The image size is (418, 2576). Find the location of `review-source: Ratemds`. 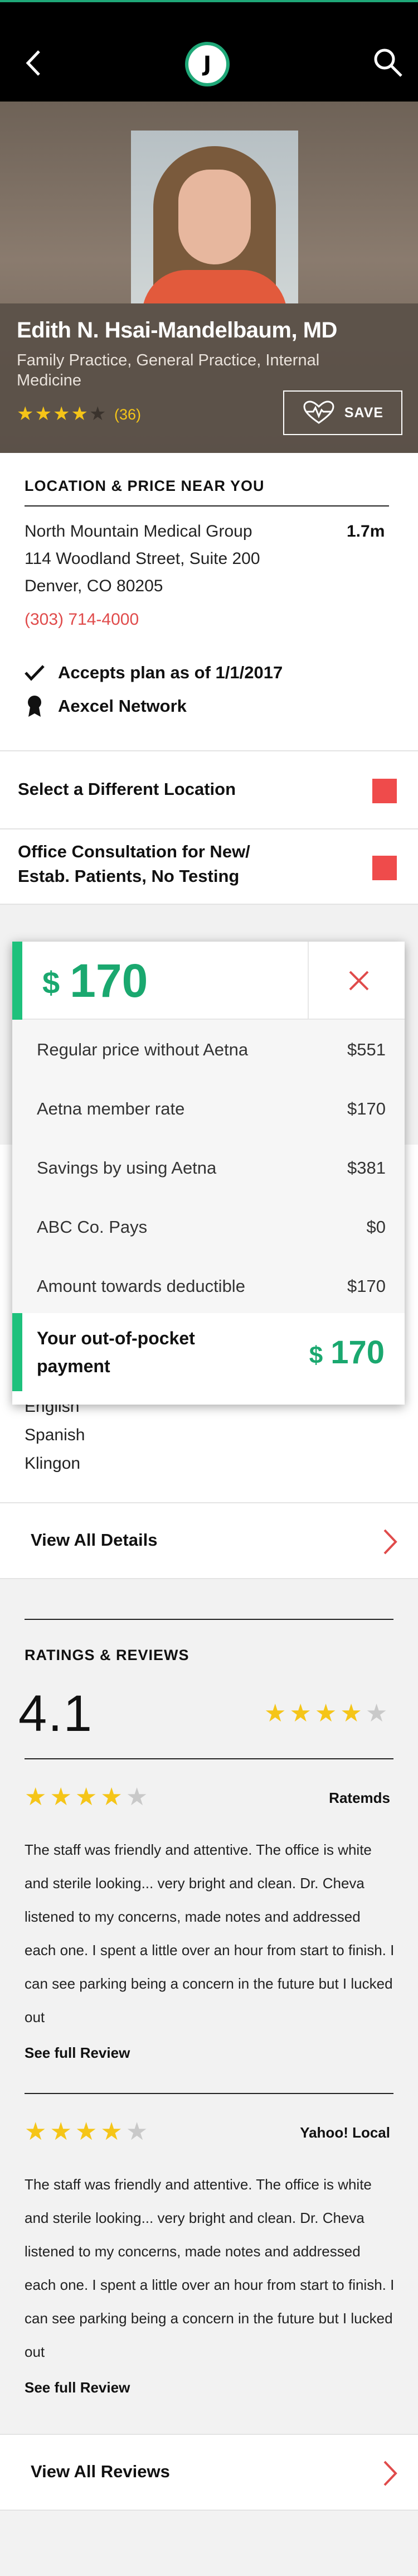

review-source: Ratemds is located at coordinates (359, 1797).